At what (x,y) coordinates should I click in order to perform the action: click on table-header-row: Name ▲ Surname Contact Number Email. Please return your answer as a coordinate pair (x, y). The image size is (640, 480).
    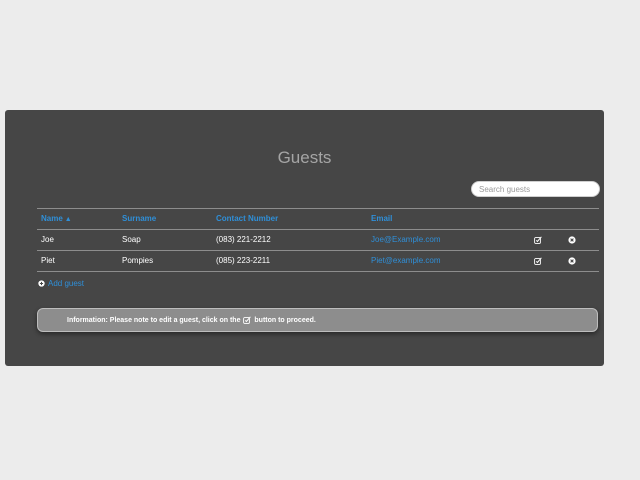
    Looking at the image, I should click on (318, 219).